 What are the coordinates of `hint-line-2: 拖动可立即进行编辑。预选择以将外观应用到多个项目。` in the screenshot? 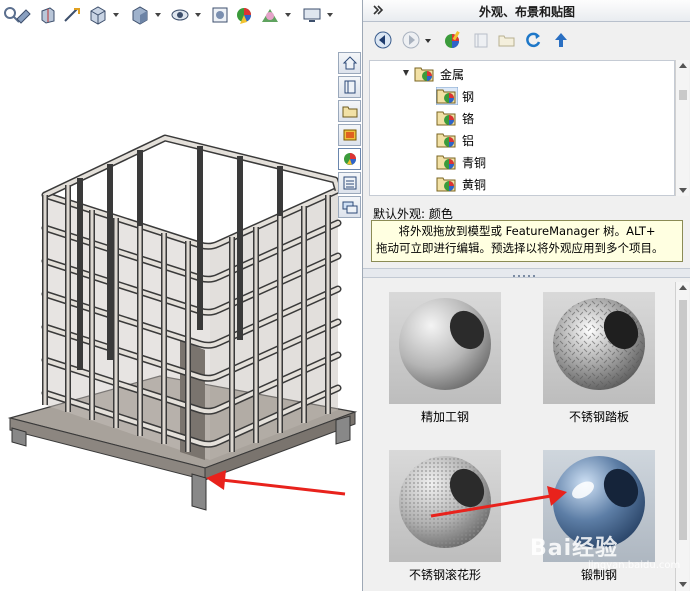 It's located at (520, 248).